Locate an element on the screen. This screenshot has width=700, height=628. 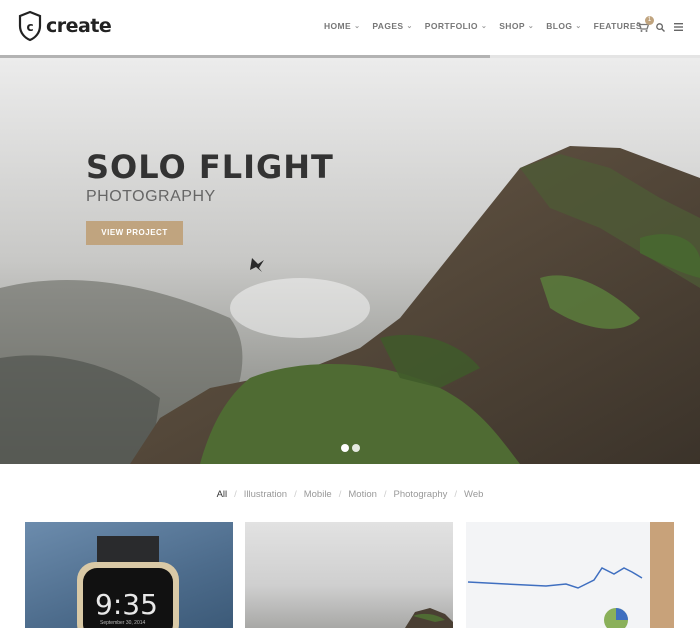
nav-label: SHOP is located at coordinates (512, 26).